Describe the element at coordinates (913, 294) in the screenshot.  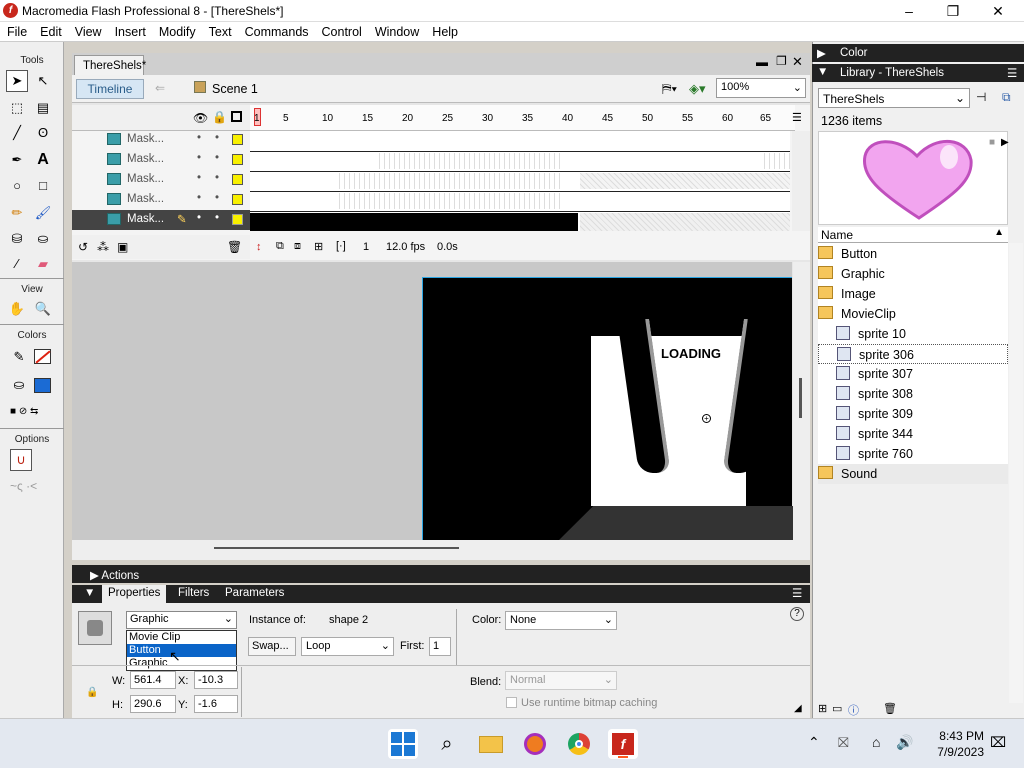
I see `library-folder-item: Image` at that location.